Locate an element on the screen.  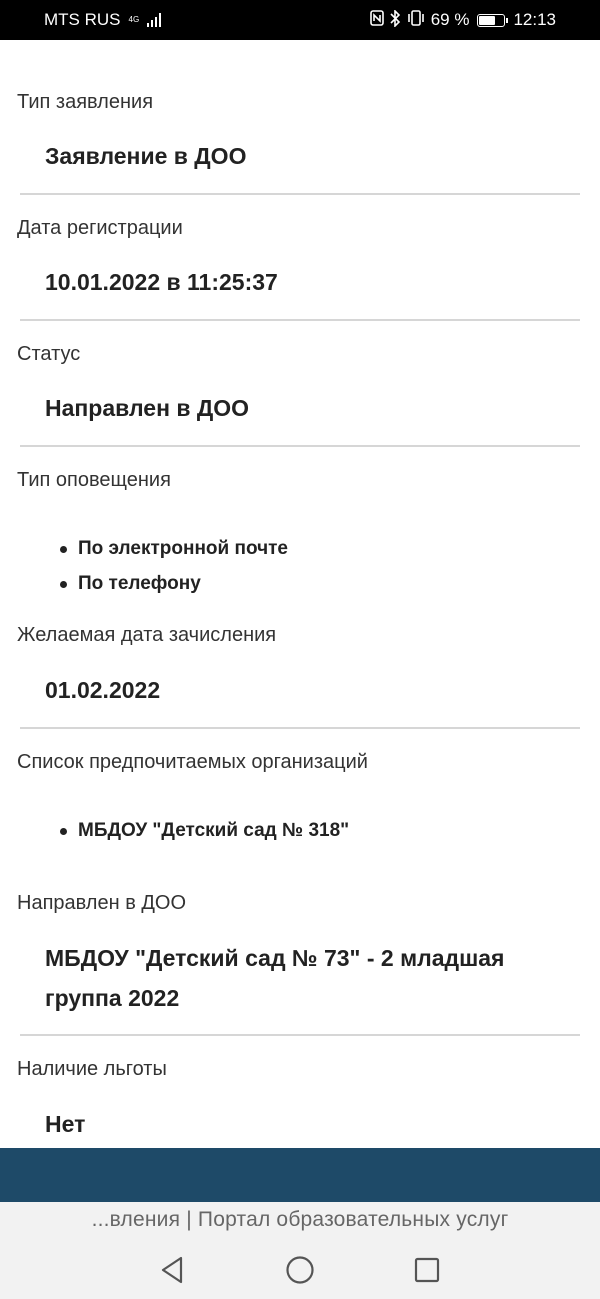
browser-page-title: ...вления | Портал образовательных услуг is located at coordinates (300, 1220).